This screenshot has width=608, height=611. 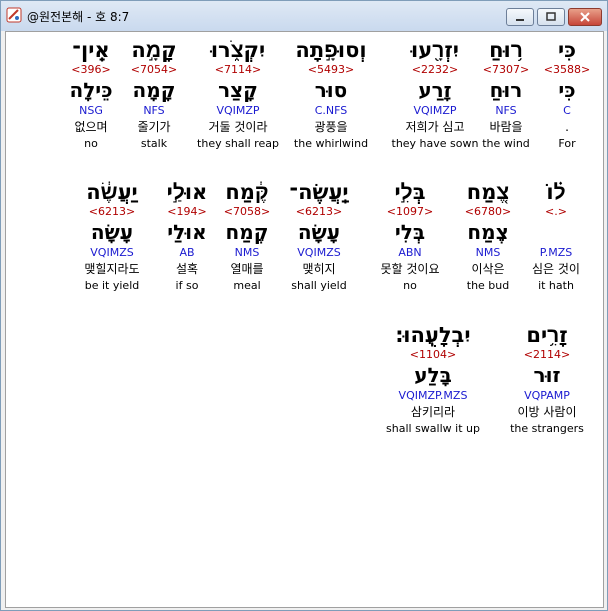 What do you see at coordinates (112, 285) in the screenshot?
I see `english-gloss: be it yield` at bounding box center [112, 285].